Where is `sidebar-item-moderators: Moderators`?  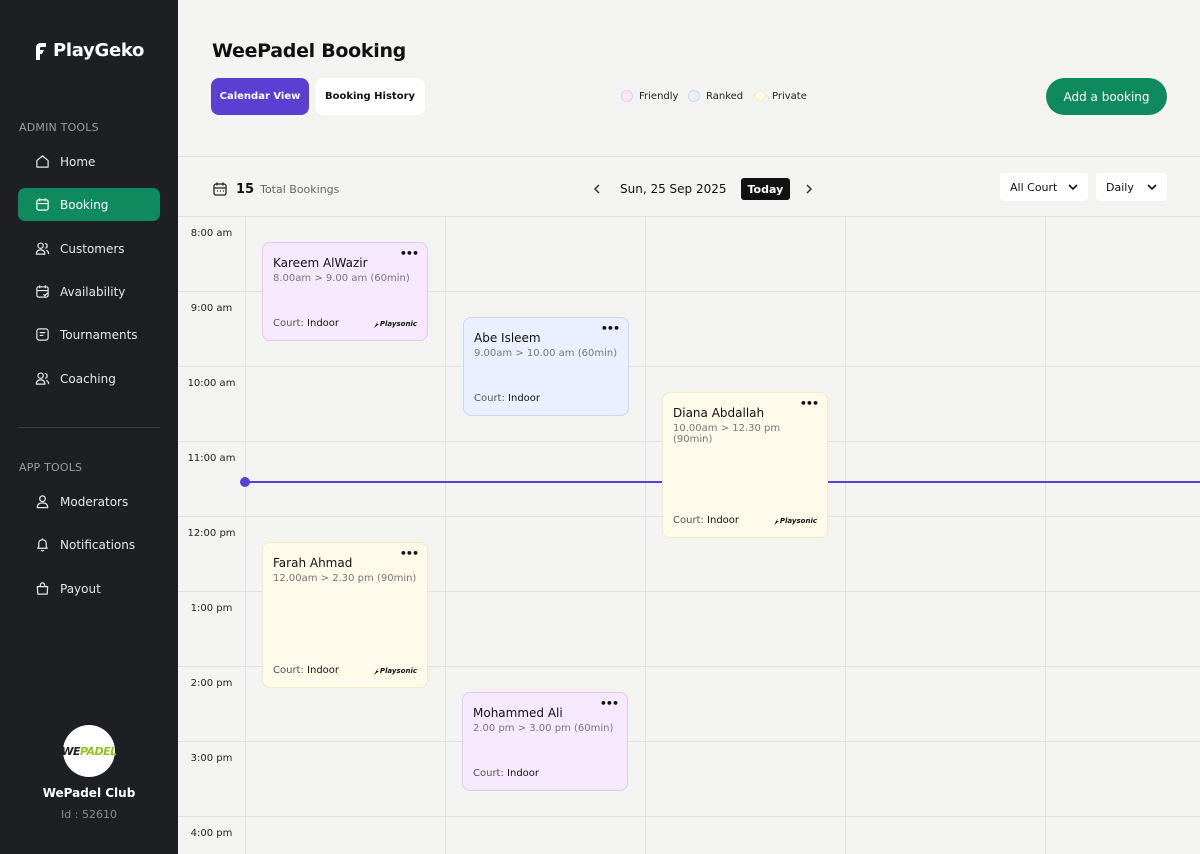 sidebar-item-moderators: Moderators is located at coordinates (89, 501).